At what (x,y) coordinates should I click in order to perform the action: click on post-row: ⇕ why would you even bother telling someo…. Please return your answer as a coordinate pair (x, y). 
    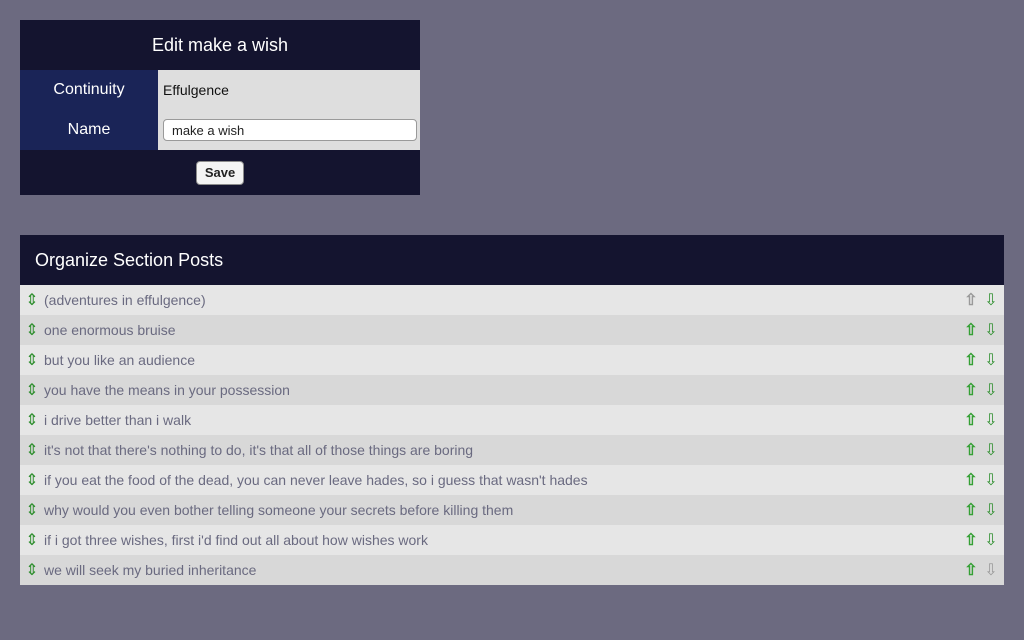
    Looking at the image, I should click on (512, 510).